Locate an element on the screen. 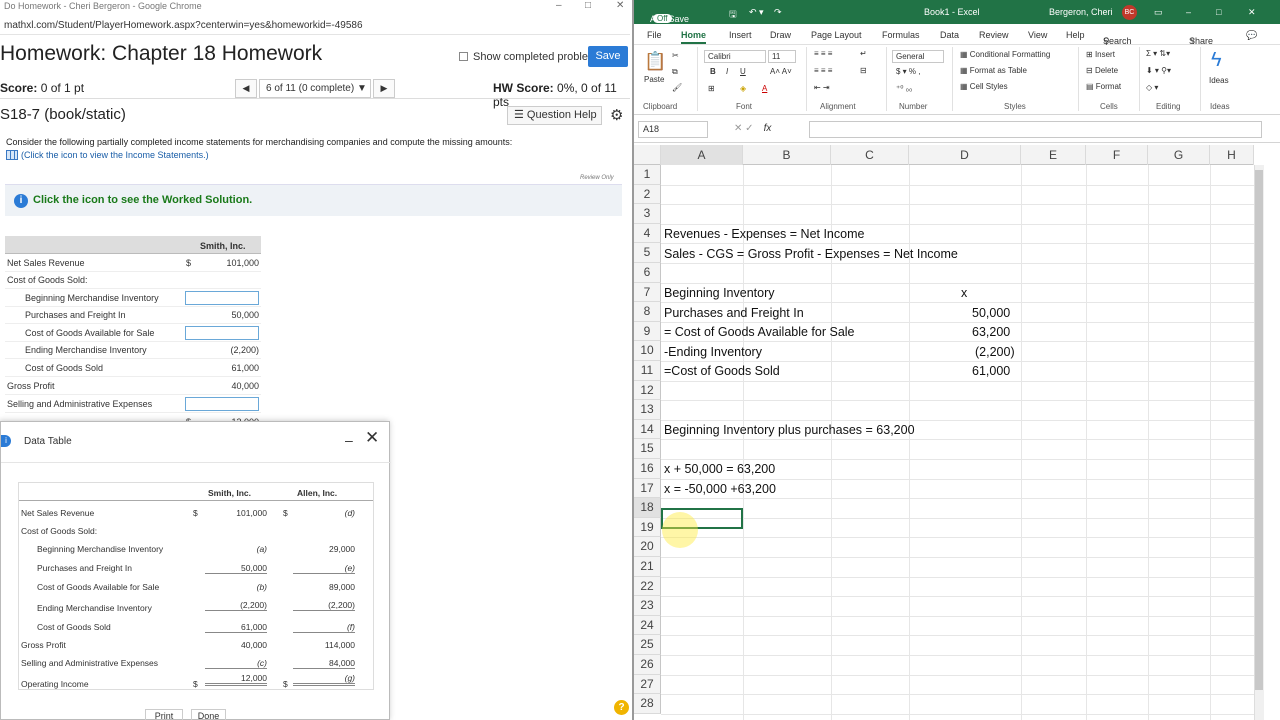 This screenshot has width=1280, height=720. row-header: 6 is located at coordinates (647, 273).